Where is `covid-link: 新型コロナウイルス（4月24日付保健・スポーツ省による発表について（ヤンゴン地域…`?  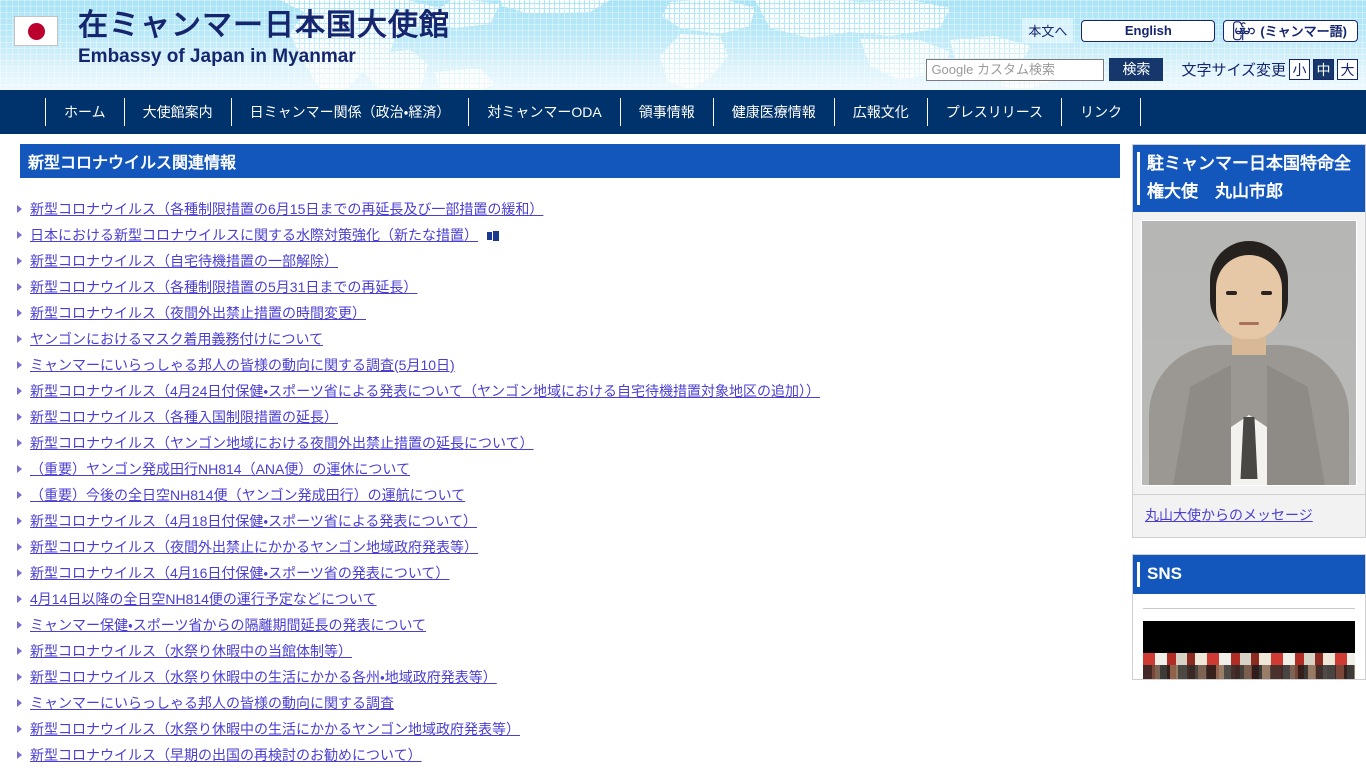
covid-link: 新型コロナウイルス（4月24日付保健・スポーツ省による発表について（ヤンゴン地域… is located at coordinates (425, 391).